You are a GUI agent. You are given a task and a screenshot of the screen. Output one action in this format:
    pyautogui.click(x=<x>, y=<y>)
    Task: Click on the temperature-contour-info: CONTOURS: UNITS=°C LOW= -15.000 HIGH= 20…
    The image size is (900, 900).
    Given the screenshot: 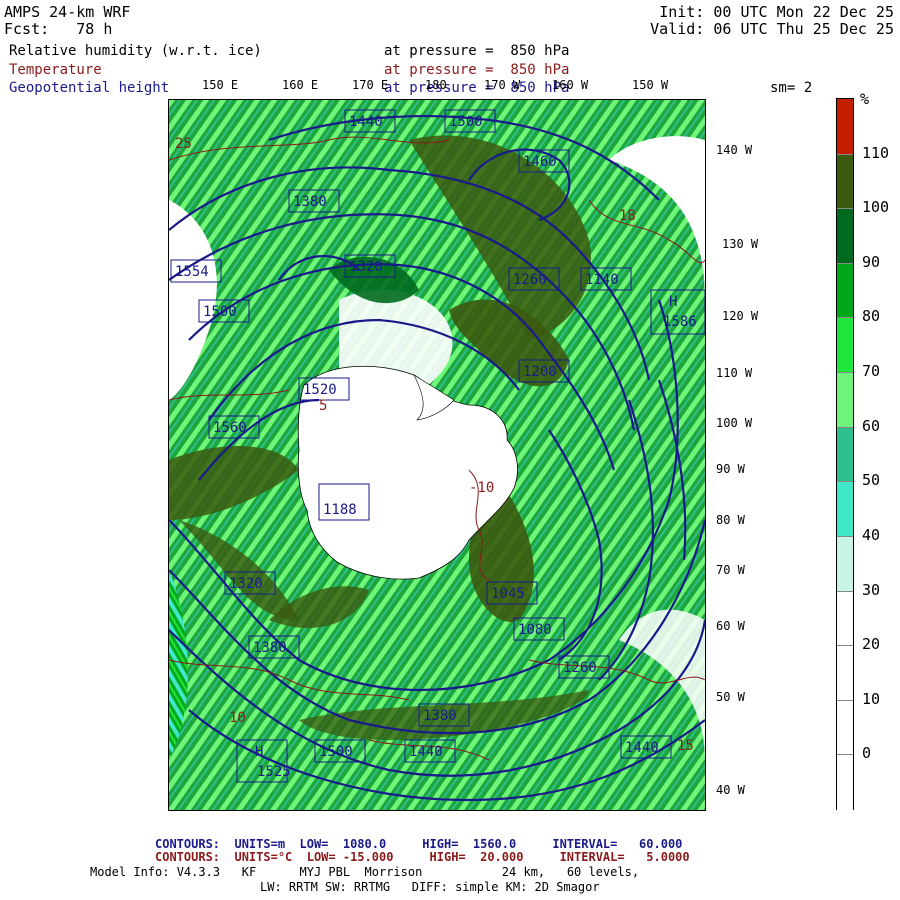 What is the action you would take?
    pyautogui.click(x=422, y=857)
    